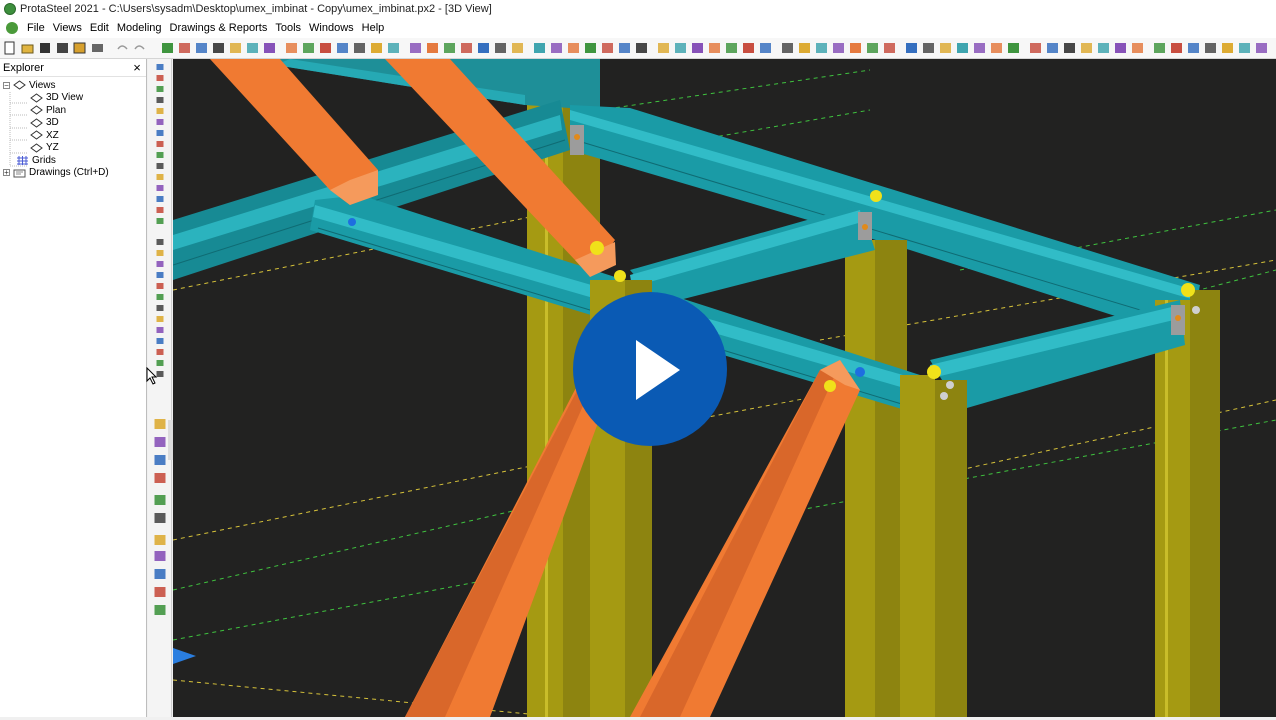  I want to click on collapse-icon: −, so click(6, 85).